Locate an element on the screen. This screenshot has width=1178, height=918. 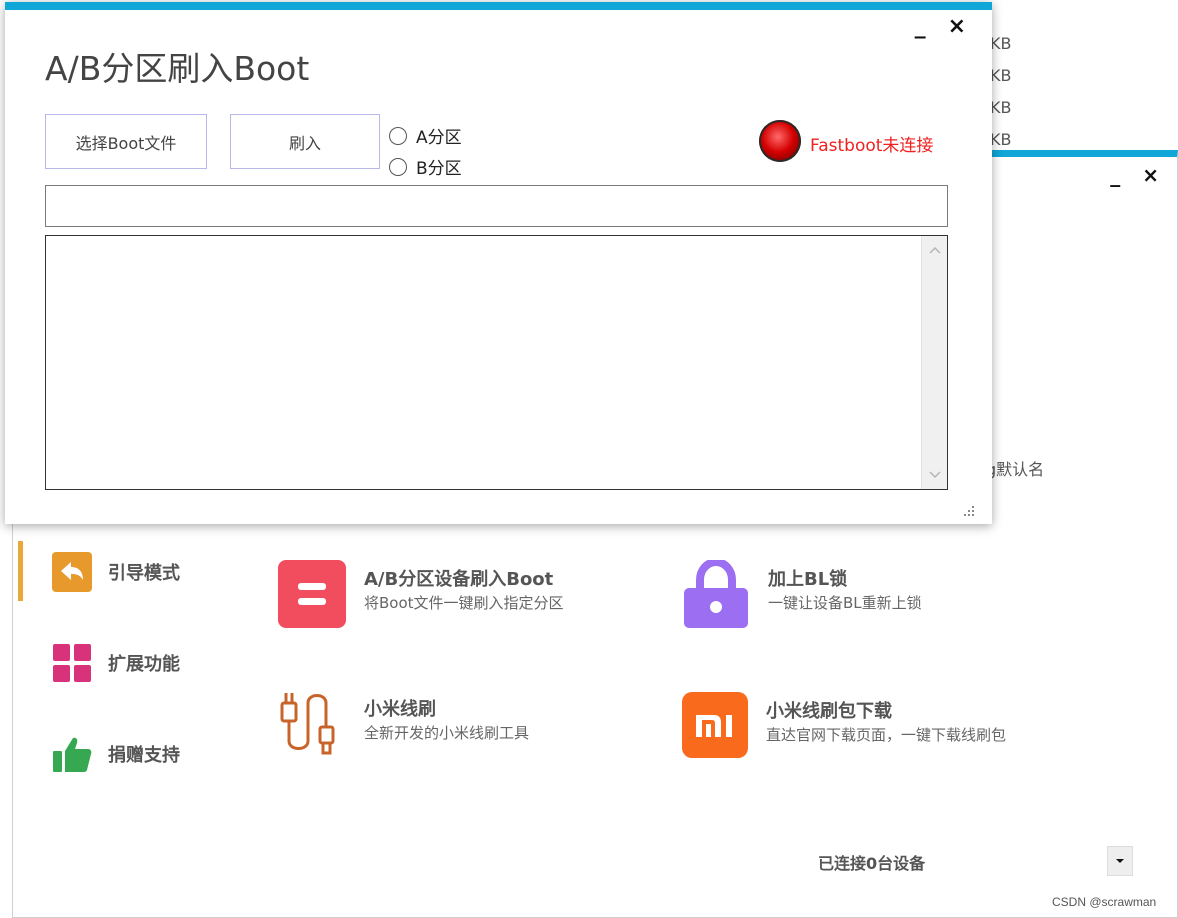
device-dropdown-button is located at coordinates (1120, 861).